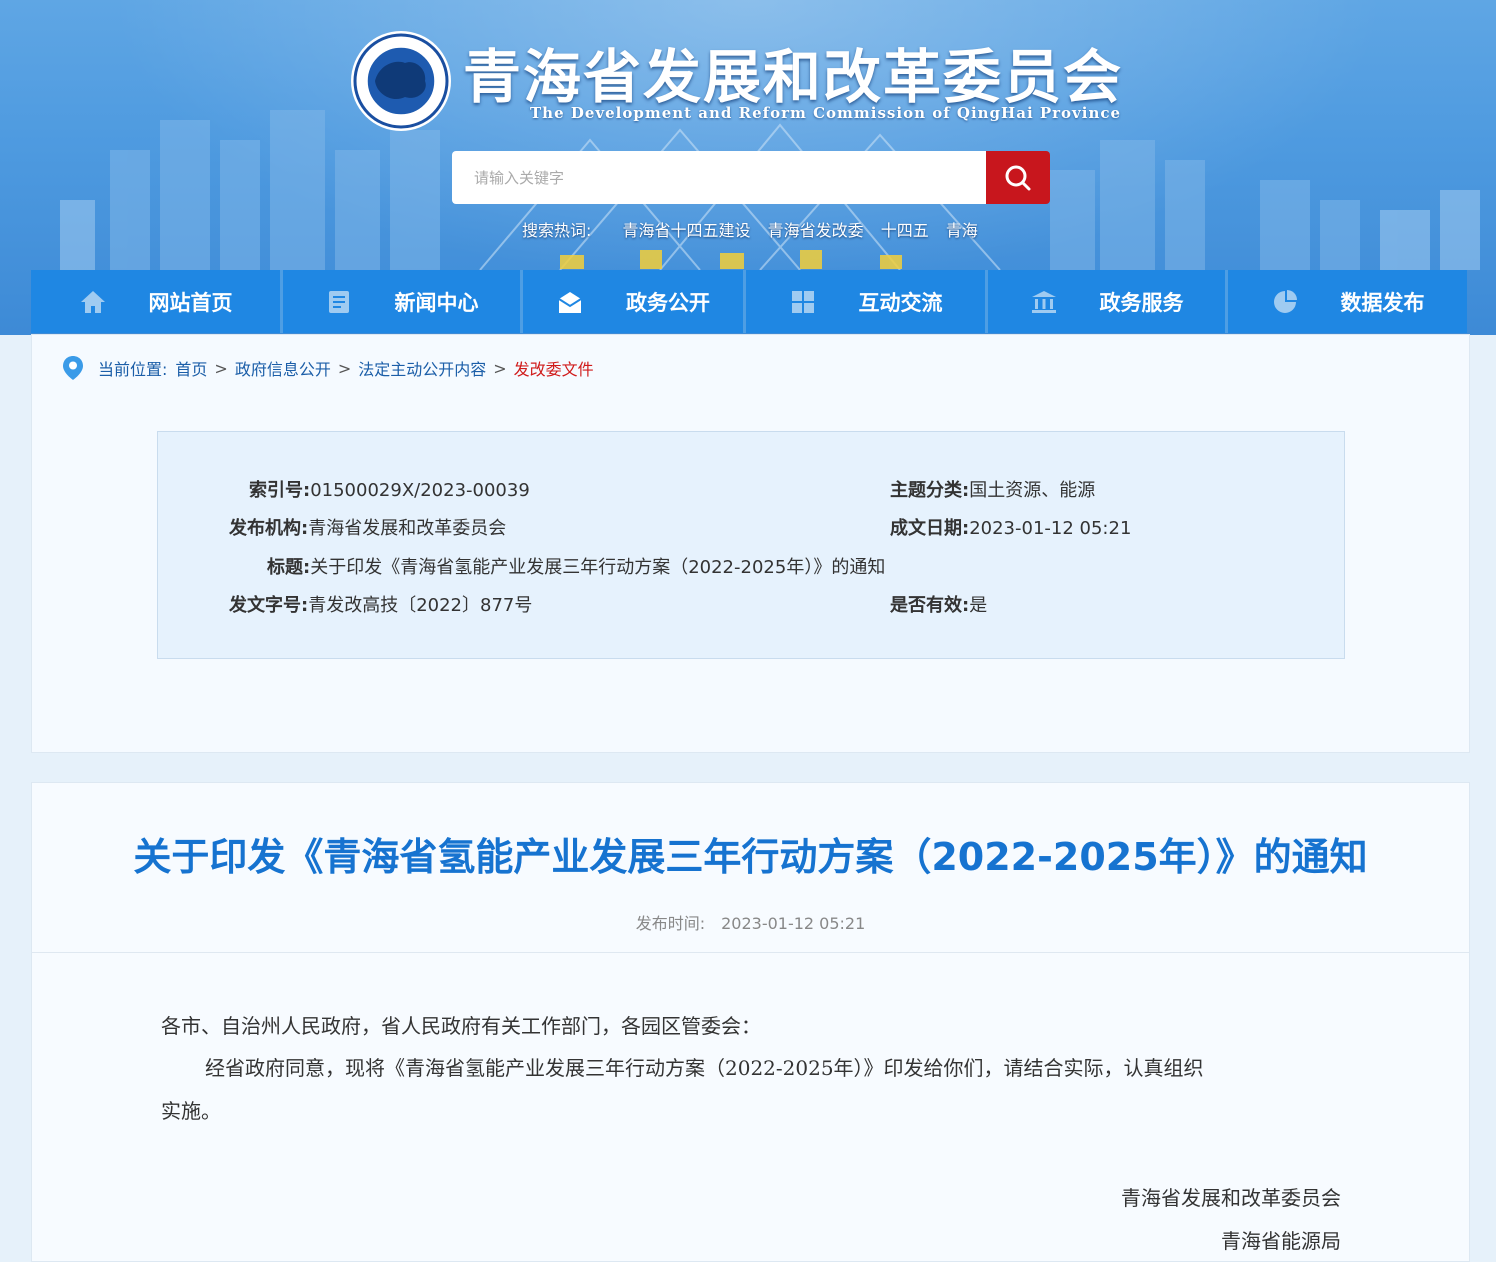  Describe the element at coordinates (670, 923) in the screenshot. I see `publish-time-label: 发布时间:` at that location.